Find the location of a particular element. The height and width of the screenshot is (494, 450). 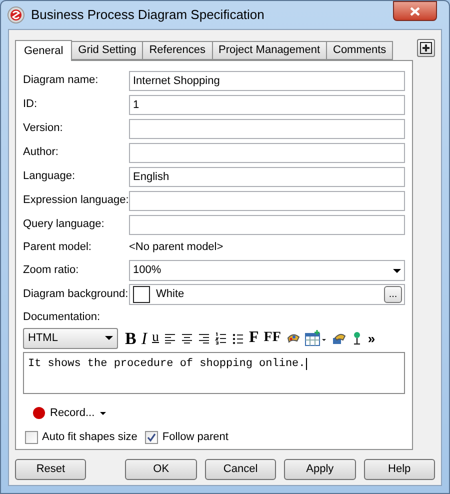

align-right-icon is located at coordinates (204, 338).